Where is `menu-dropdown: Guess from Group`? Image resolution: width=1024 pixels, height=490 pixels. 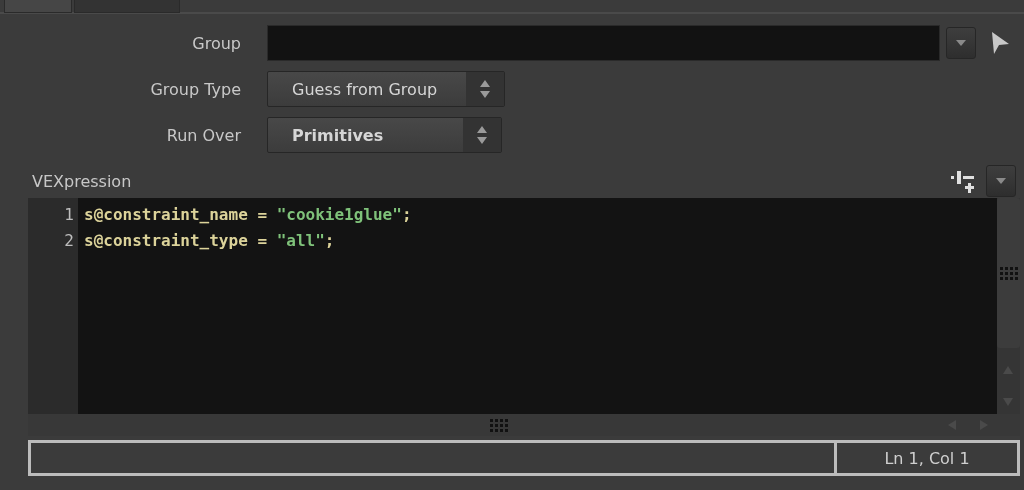
menu-dropdown: Guess from Group is located at coordinates (386, 89).